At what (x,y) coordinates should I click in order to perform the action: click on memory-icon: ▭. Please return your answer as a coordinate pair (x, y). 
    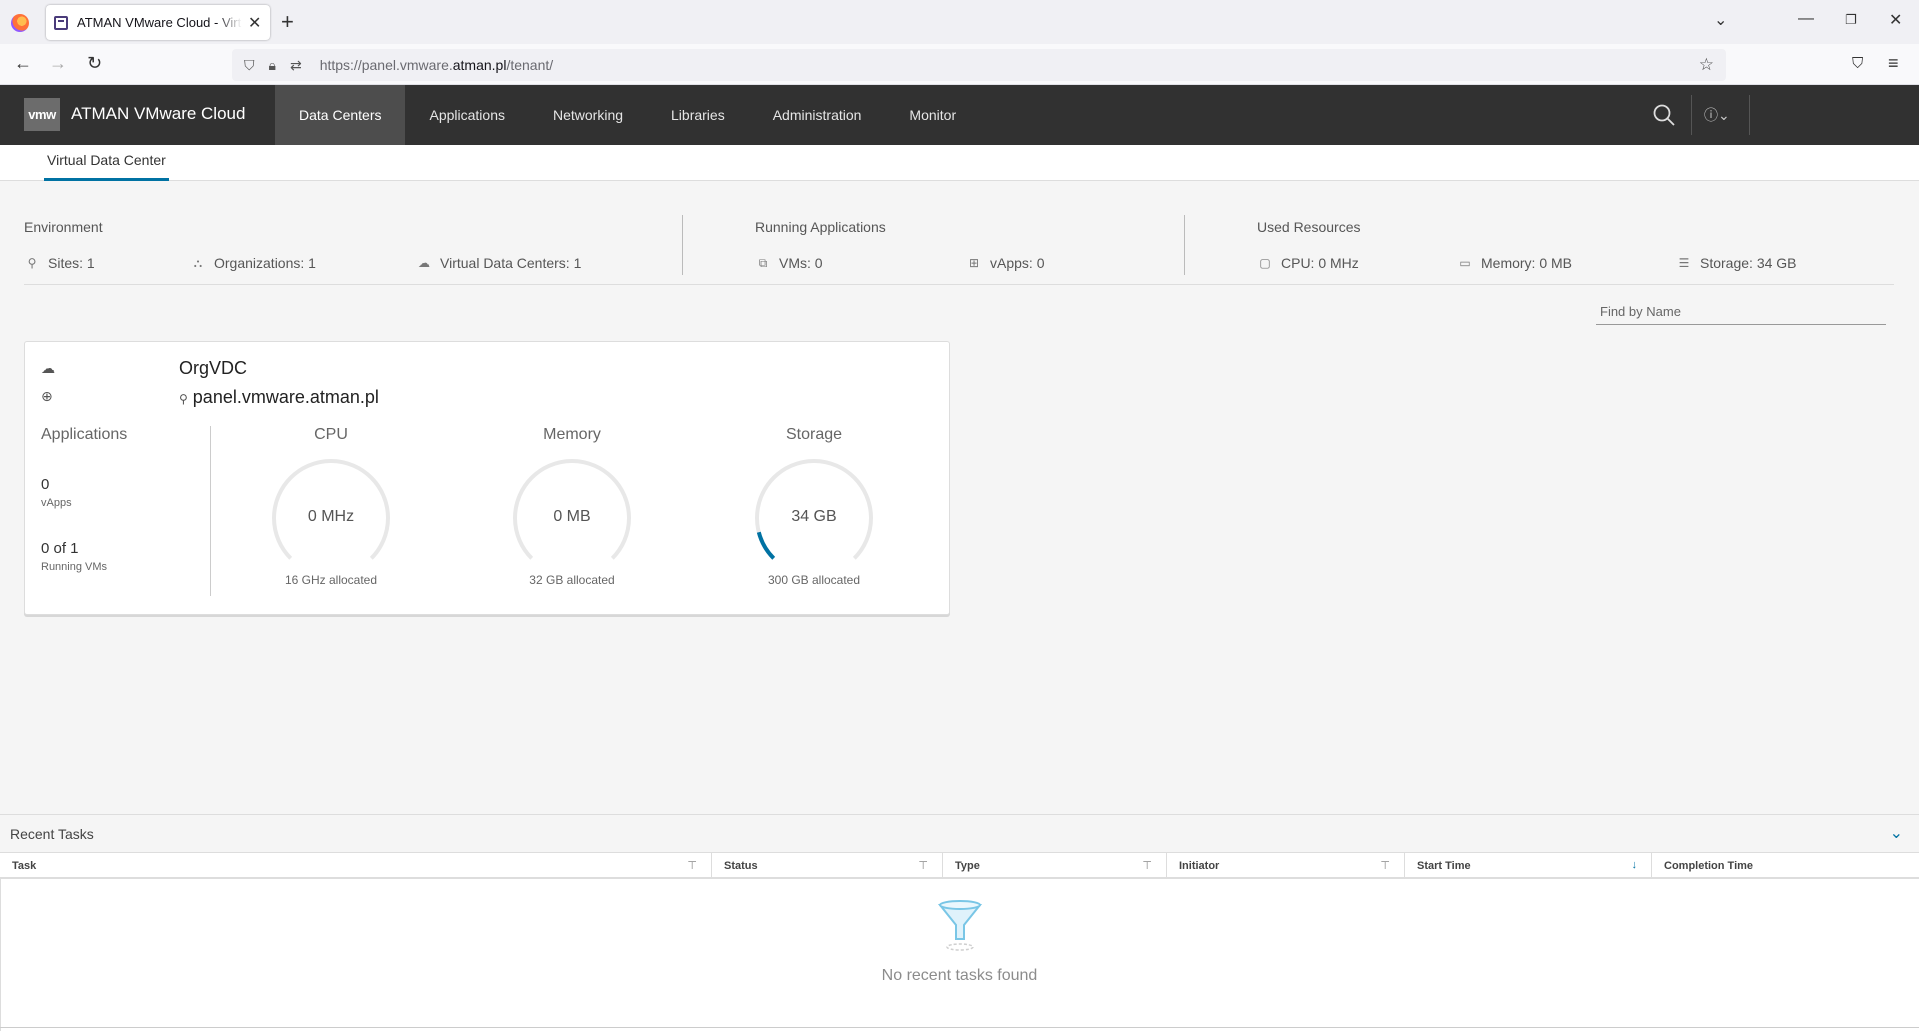
    Looking at the image, I should click on (1465, 263).